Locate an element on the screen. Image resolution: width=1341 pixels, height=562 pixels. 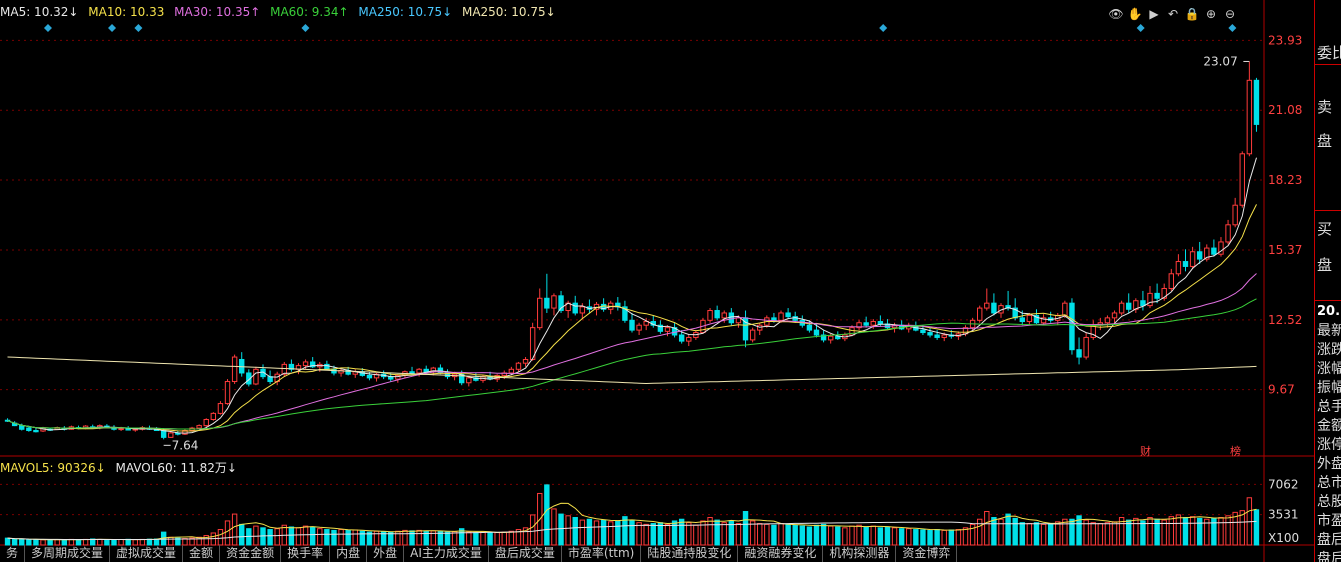
price-tick-label: 18.23 is located at coordinates (1285, 180).